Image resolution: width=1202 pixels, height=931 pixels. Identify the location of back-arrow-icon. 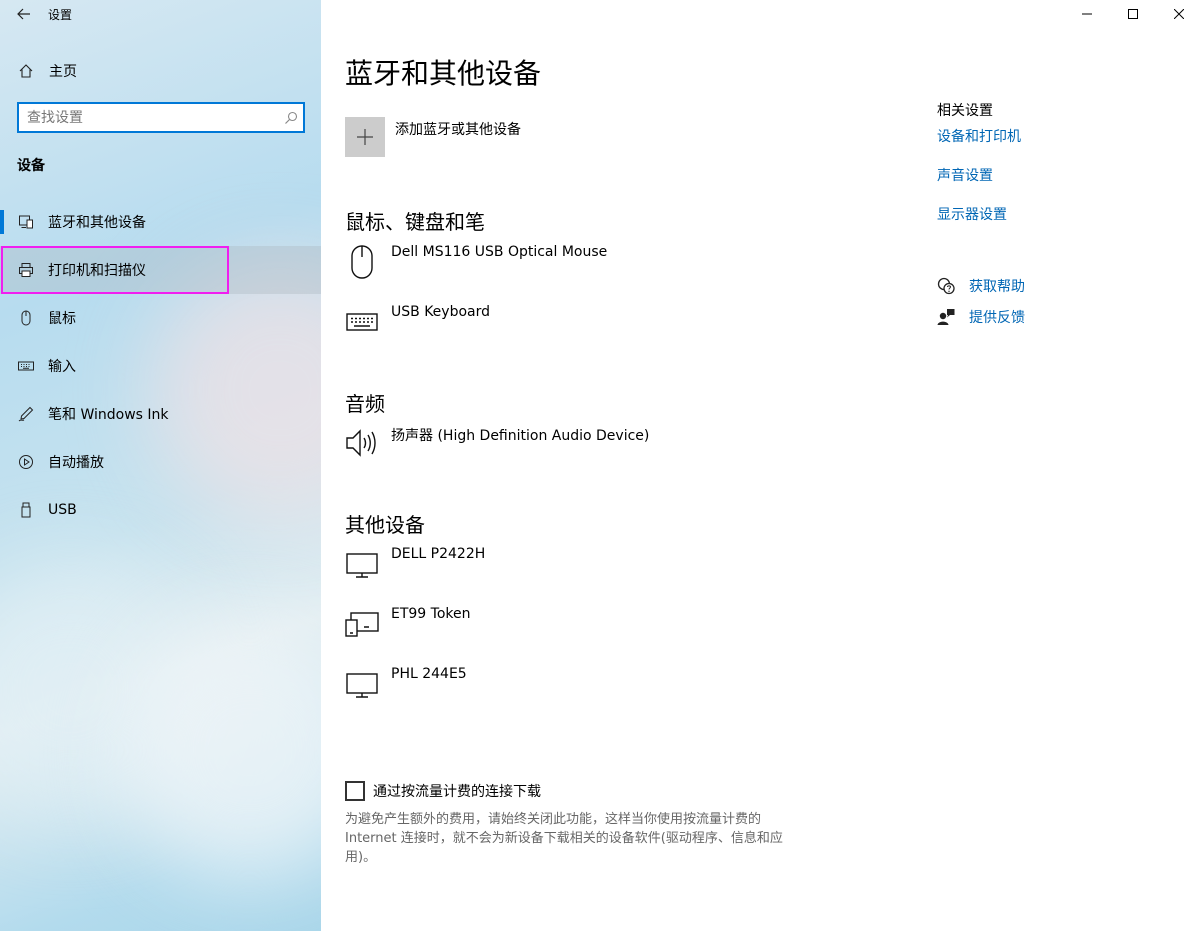
(23, 14).